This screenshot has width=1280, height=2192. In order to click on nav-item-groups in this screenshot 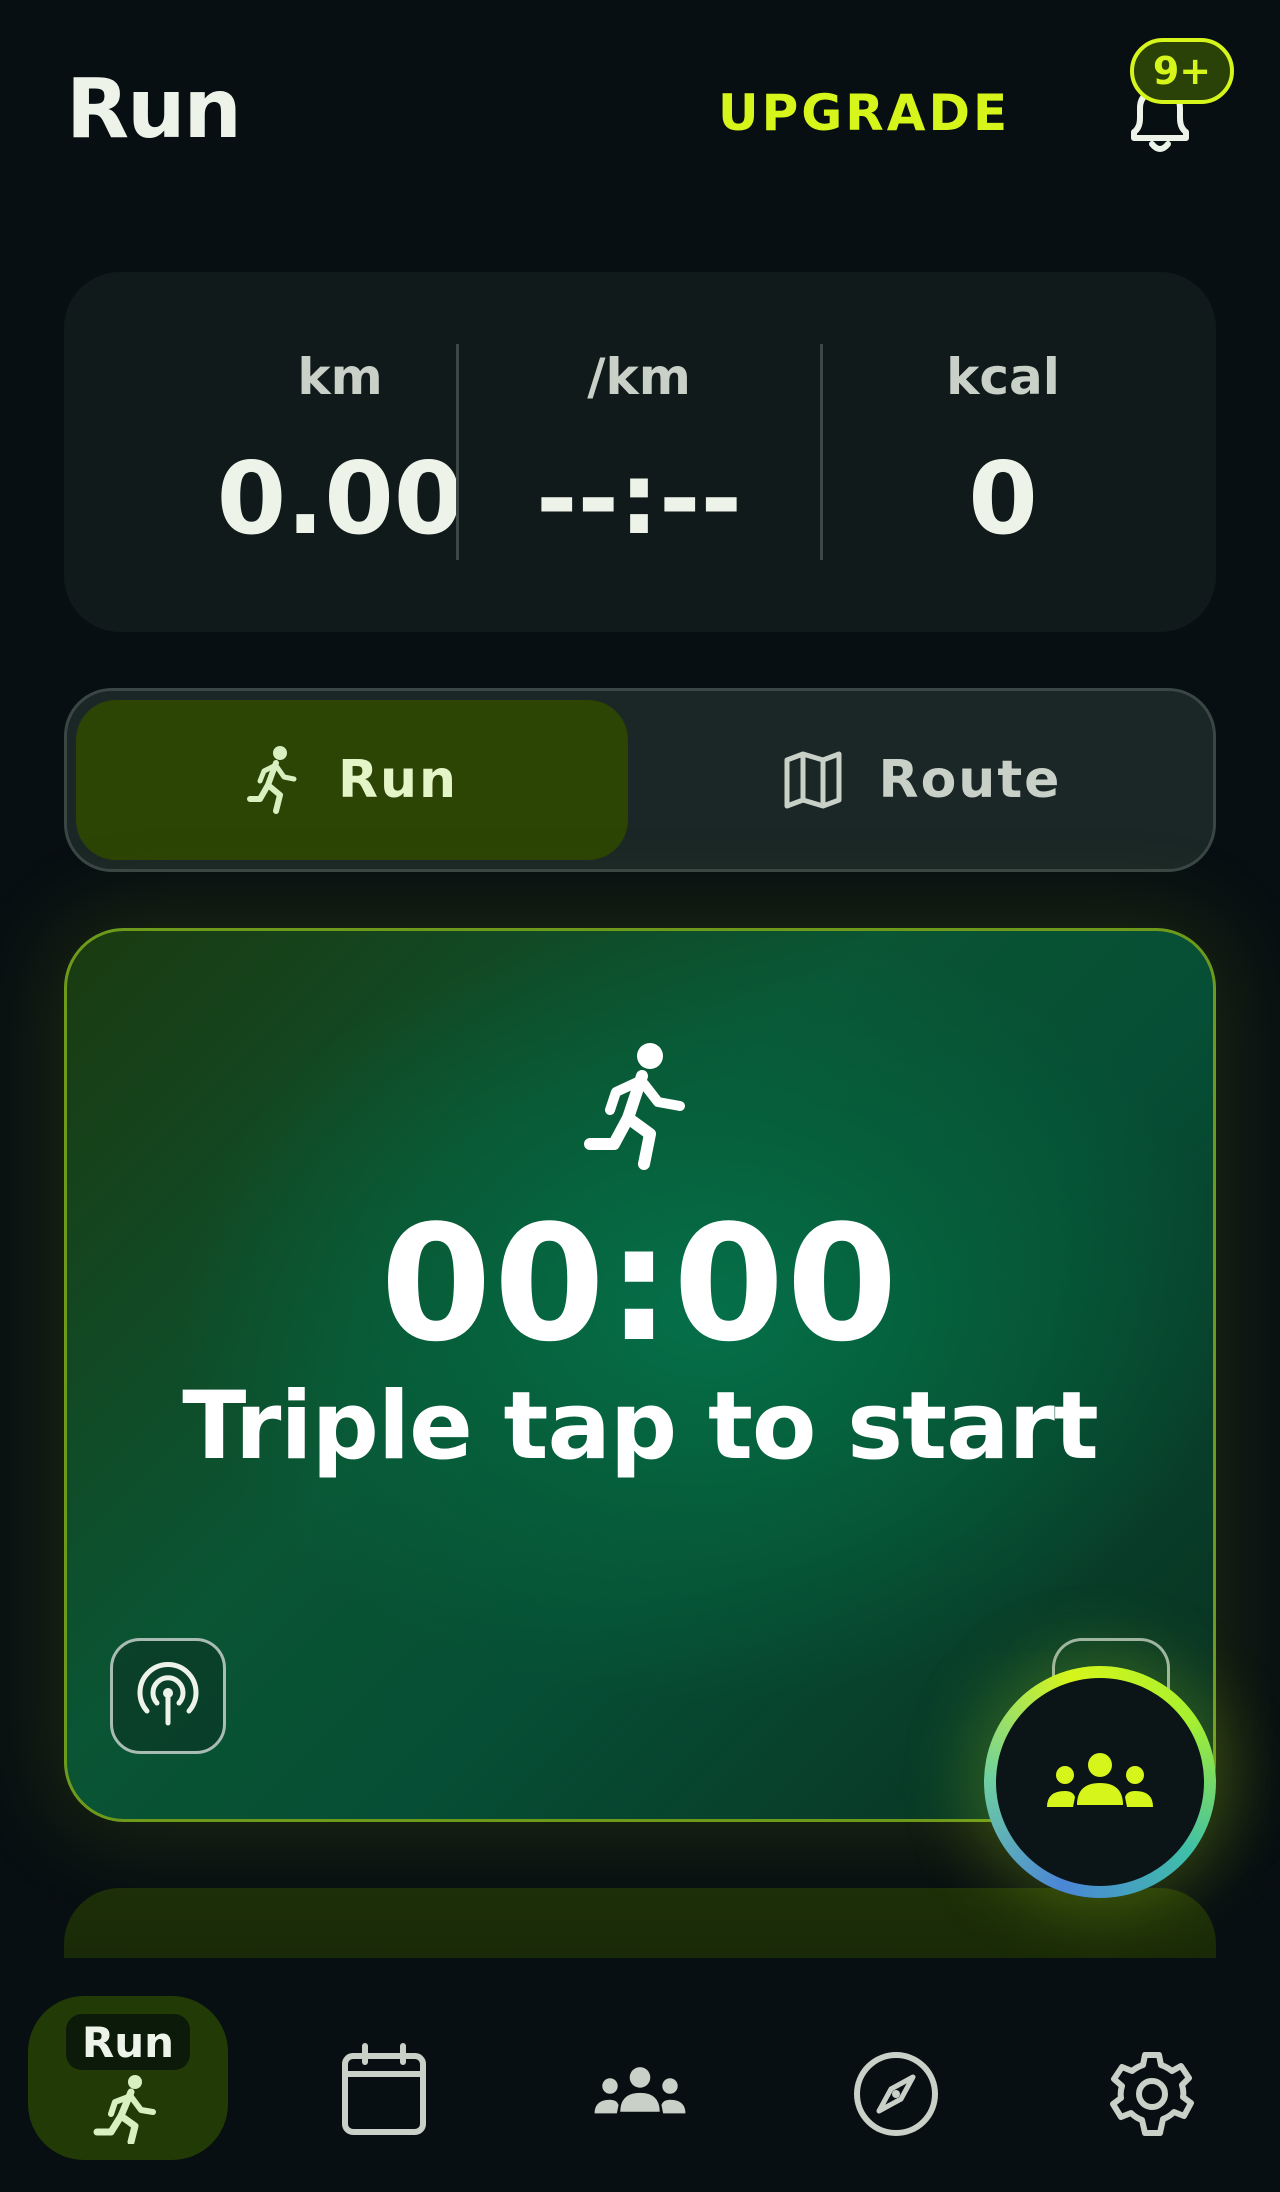, I will do `click(640, 2092)`.